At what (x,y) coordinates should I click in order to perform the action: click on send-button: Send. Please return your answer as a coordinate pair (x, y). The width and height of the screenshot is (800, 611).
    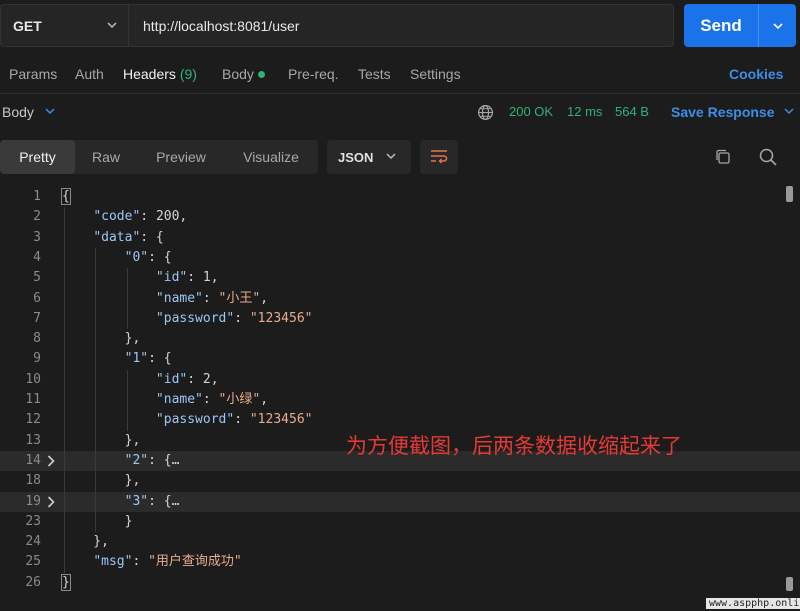
    Looking at the image, I should click on (740, 25).